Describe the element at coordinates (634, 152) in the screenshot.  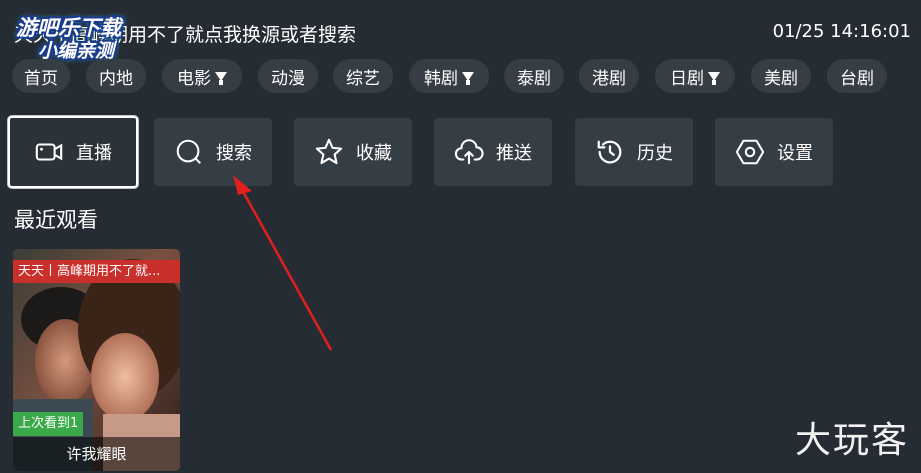
I see `history-button: 历史` at that location.